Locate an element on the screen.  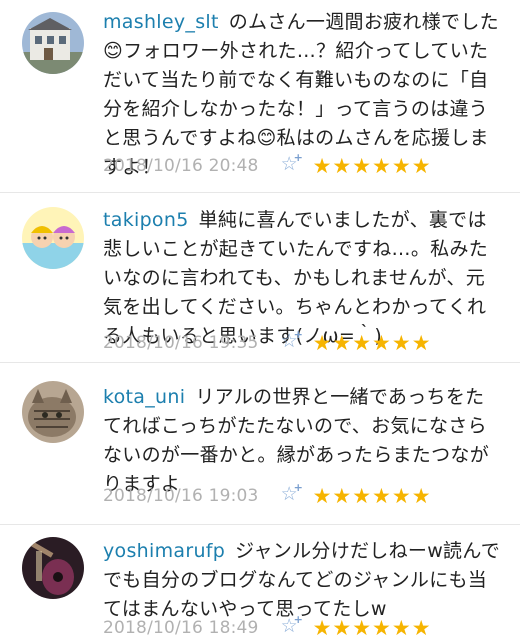
illustration-avatar is located at coordinates (53, 238).